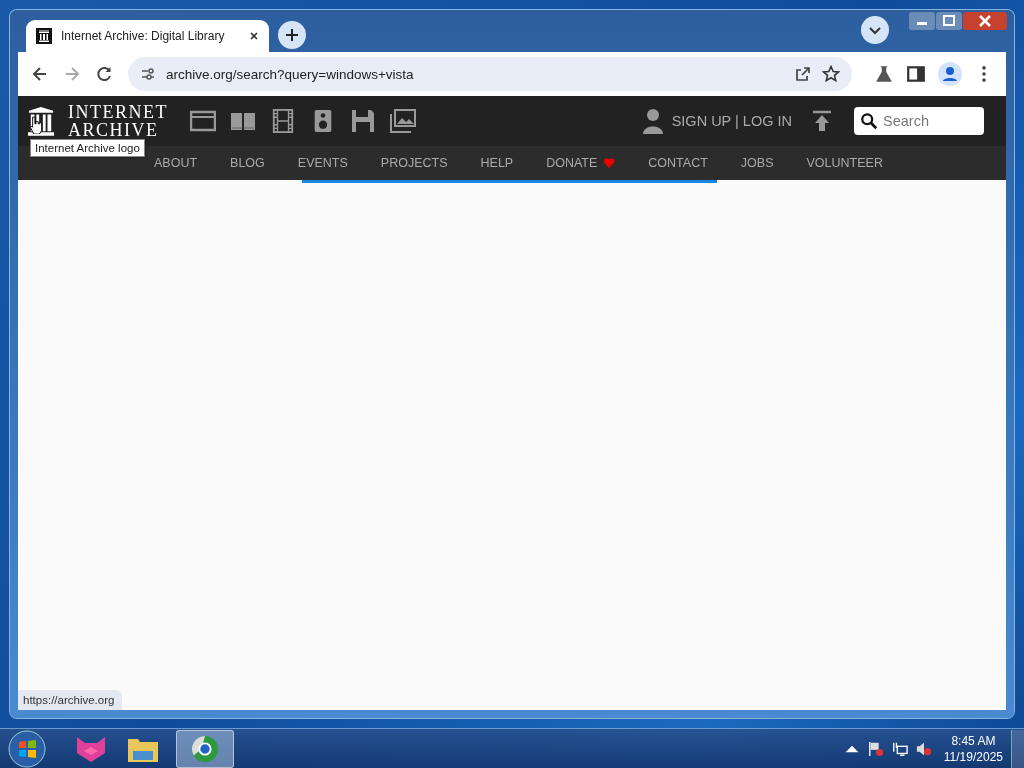  I want to click on nav-link: BLOG, so click(247, 163).